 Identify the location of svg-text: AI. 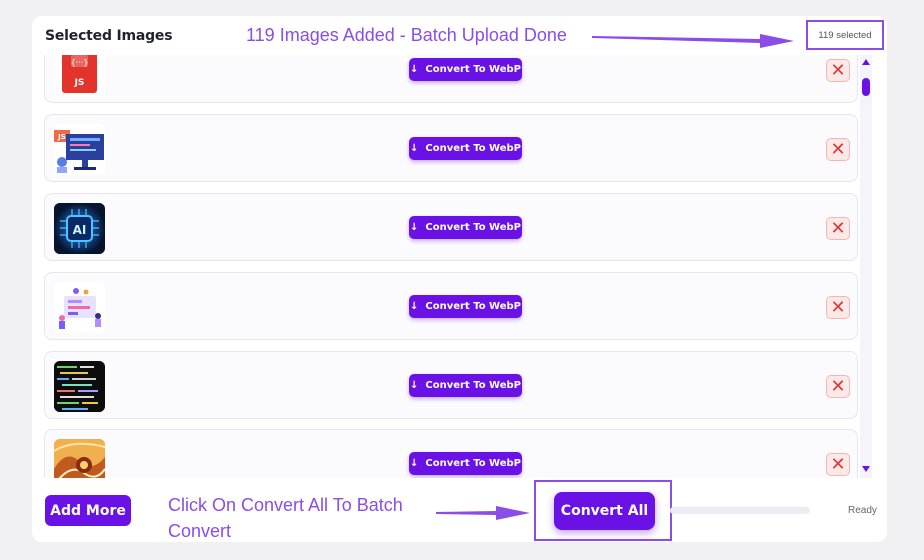
(80, 230).